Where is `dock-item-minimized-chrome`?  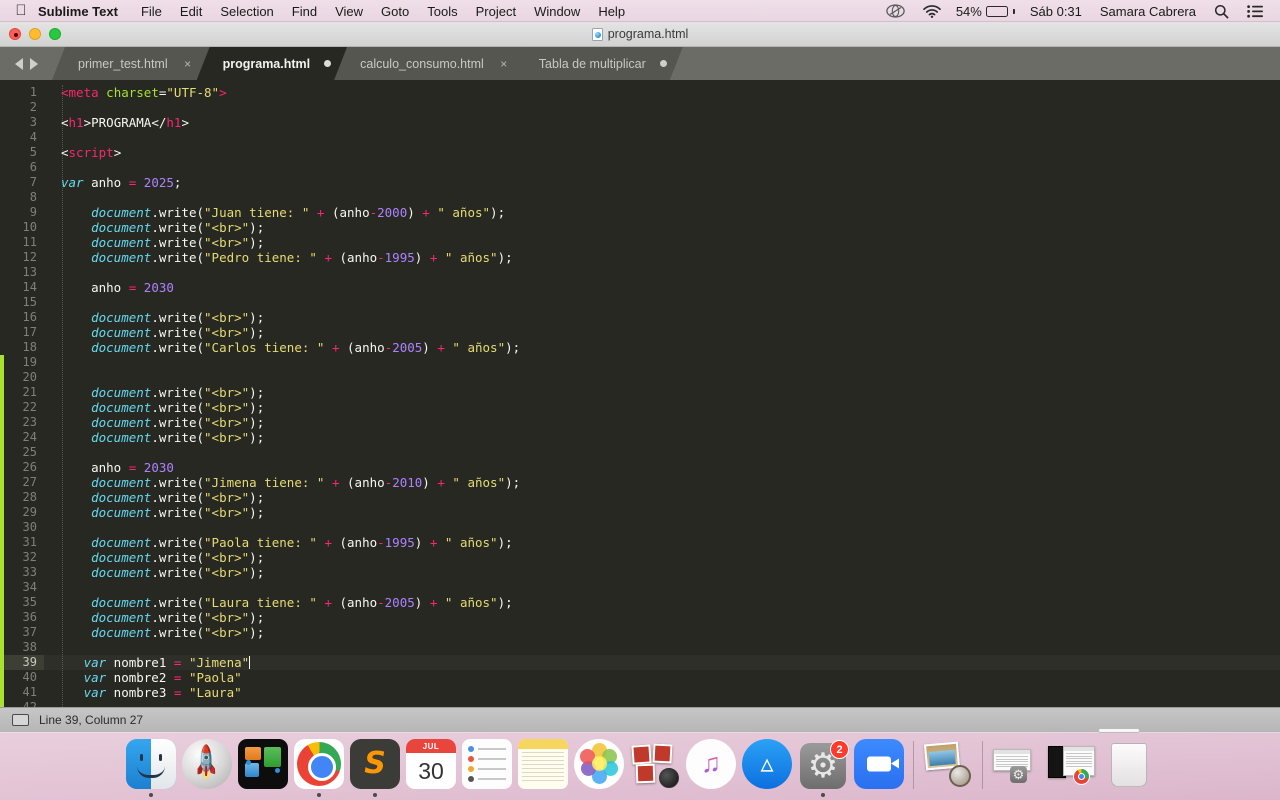
dock-item-minimized-chrome is located at coordinates (1073, 765).